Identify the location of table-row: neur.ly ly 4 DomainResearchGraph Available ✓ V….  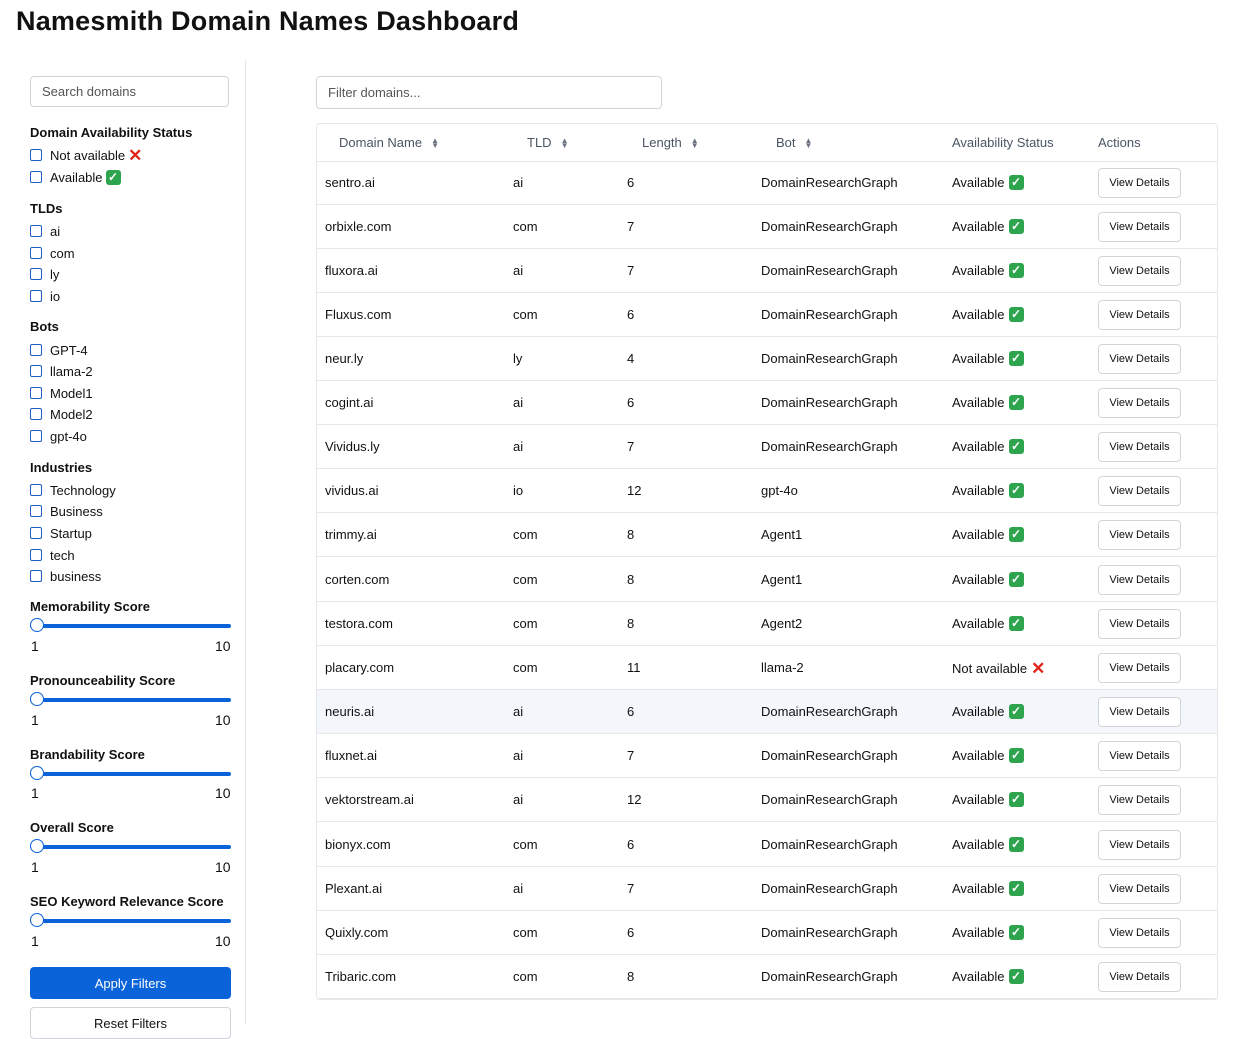
(767, 359).